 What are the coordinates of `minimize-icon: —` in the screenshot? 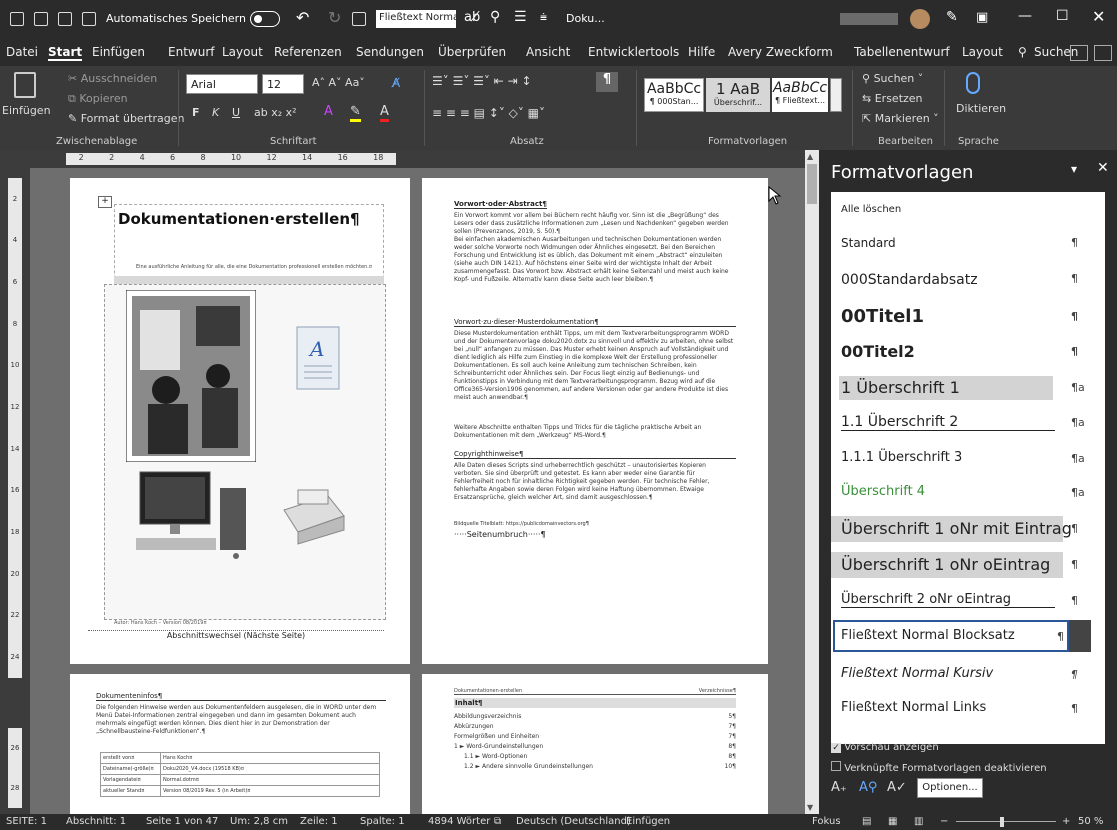 It's located at (1025, 16).